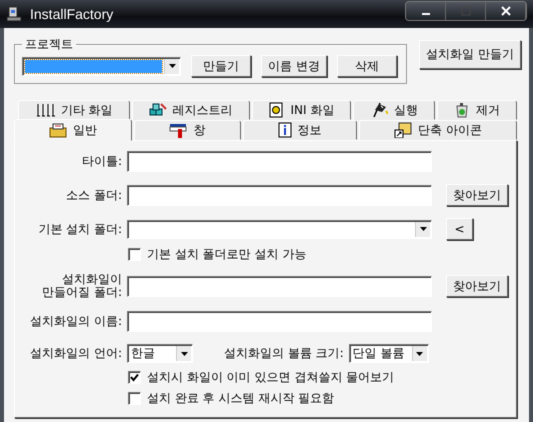 The width and height of the screenshot is (533, 422). Describe the element at coordinates (74, 110) in the screenshot. I see `tab: 기타 화일` at that location.